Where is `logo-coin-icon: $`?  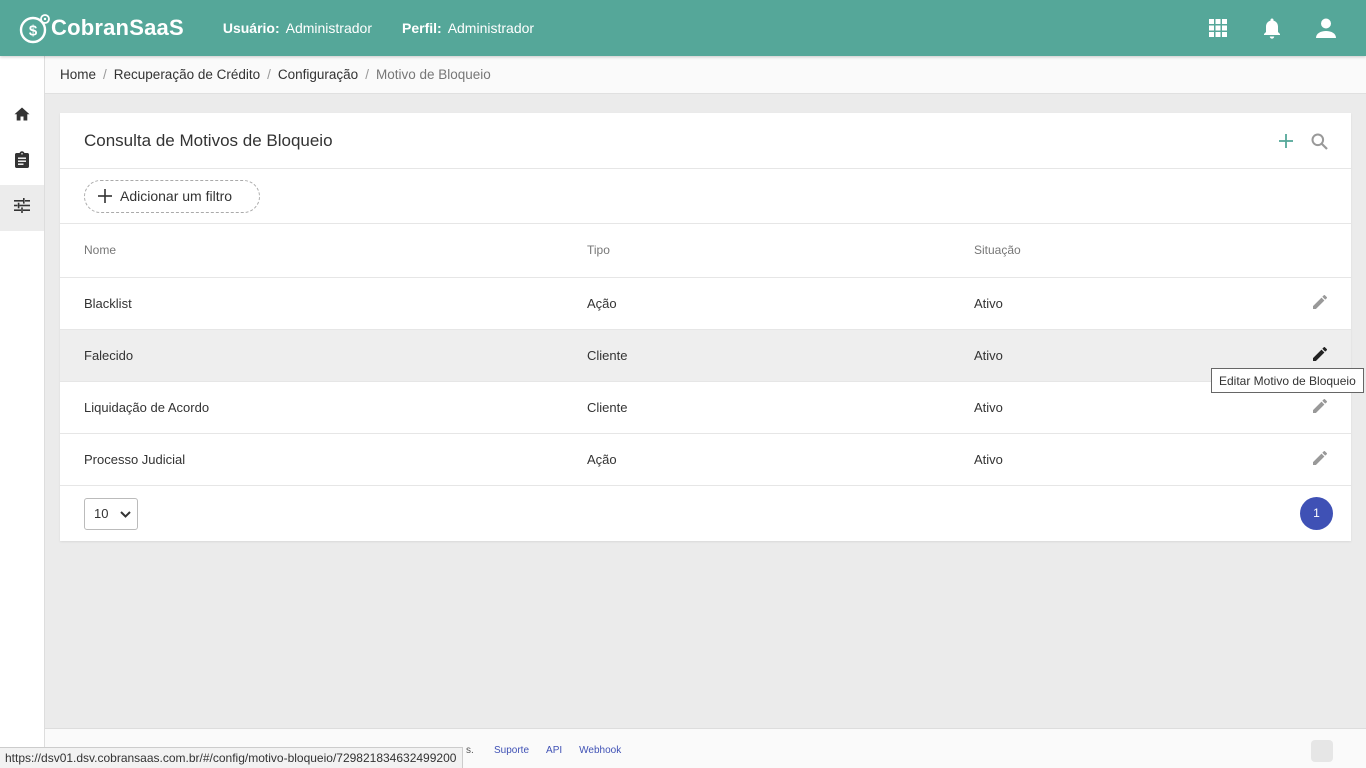
logo-coin-icon: $ is located at coordinates (34, 28).